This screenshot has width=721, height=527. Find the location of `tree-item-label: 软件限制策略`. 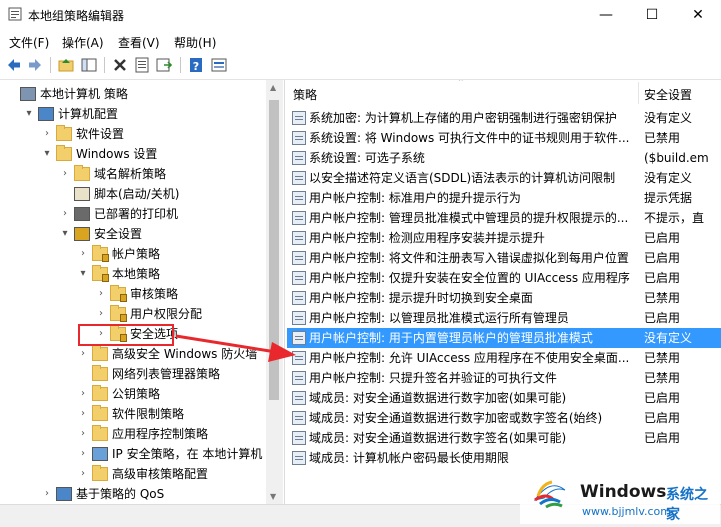

tree-item-label: 软件限制策略 is located at coordinates (148, 414).